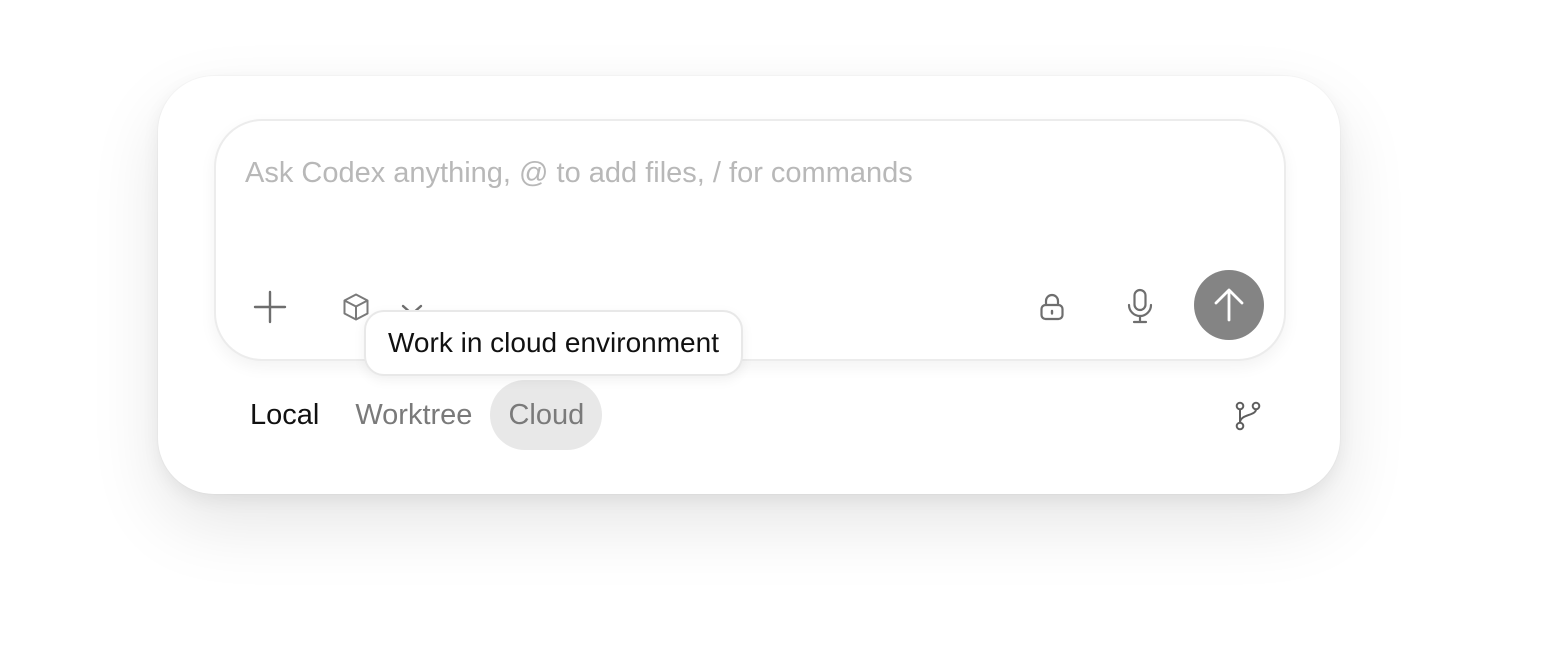  I want to click on lock-icon, so click(1052, 307).